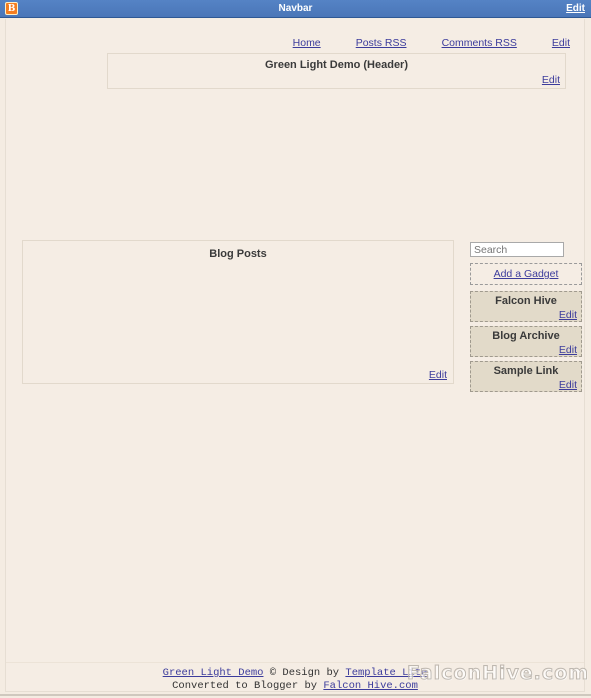  I want to click on gadget-title: Sample Link, so click(526, 371).